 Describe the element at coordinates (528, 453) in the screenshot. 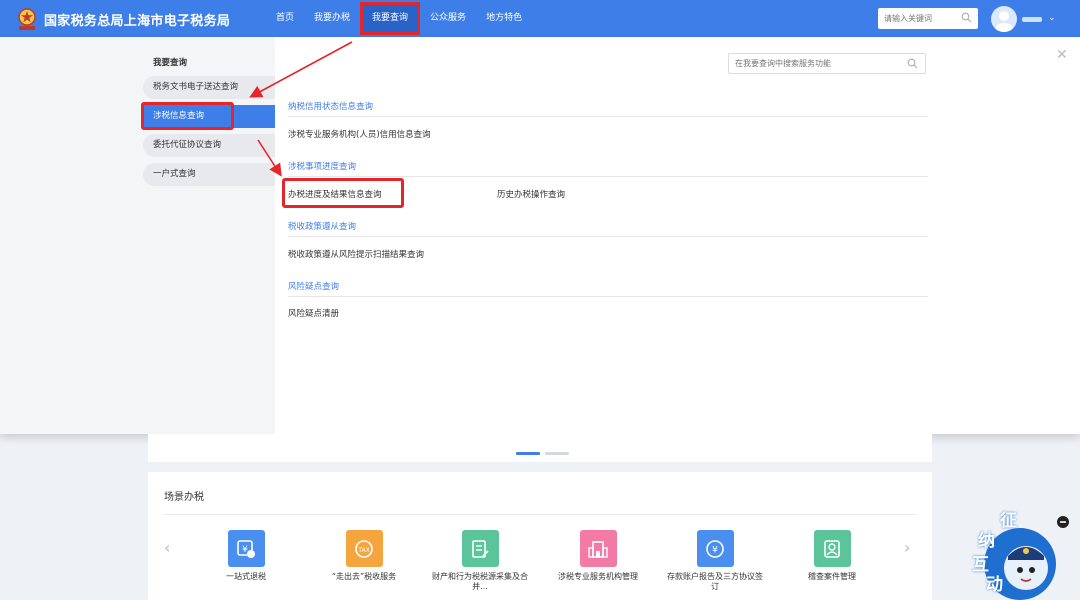

I see `carousel-dot-active` at that location.